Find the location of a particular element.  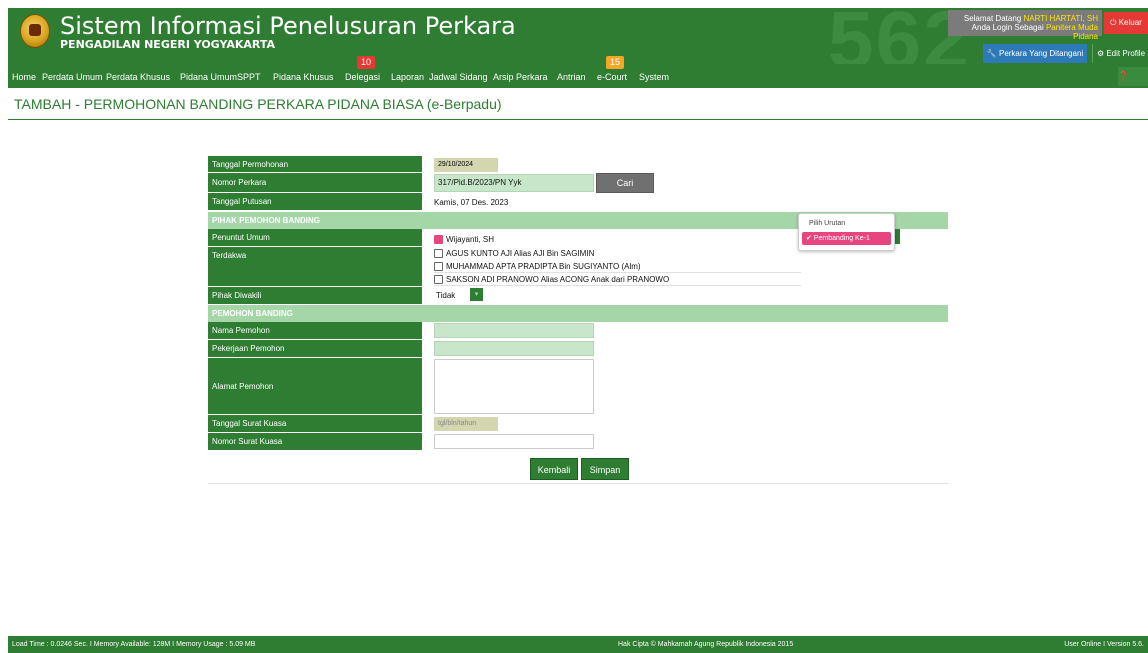

nav-ecourt: e-Court 15 is located at coordinates (612, 72).